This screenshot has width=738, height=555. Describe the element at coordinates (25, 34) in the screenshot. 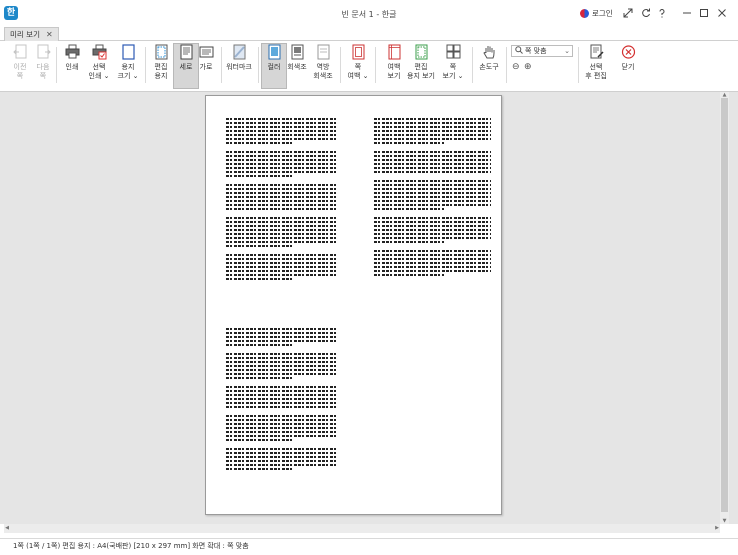

I see `tab-label: 미리 보기` at that location.